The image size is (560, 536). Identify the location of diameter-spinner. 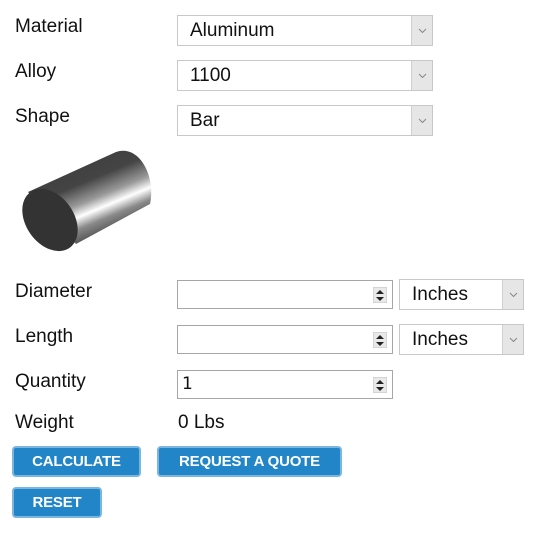
(380, 295).